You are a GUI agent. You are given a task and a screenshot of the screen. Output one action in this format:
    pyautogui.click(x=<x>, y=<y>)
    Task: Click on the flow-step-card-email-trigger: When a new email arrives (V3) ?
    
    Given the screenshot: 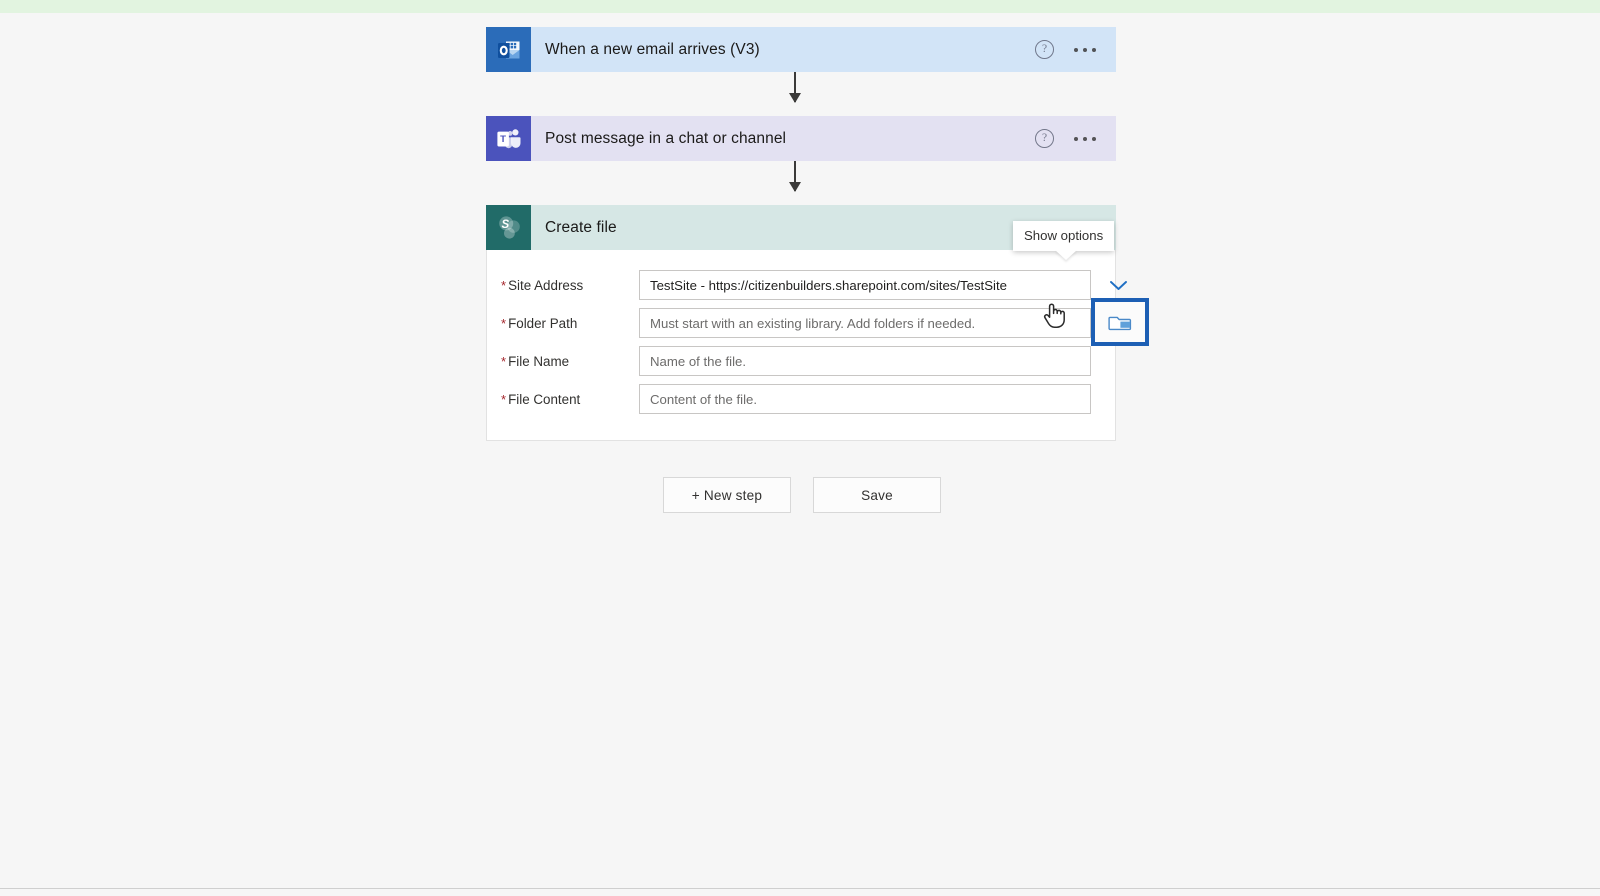 What is the action you would take?
    pyautogui.click(x=801, y=49)
    